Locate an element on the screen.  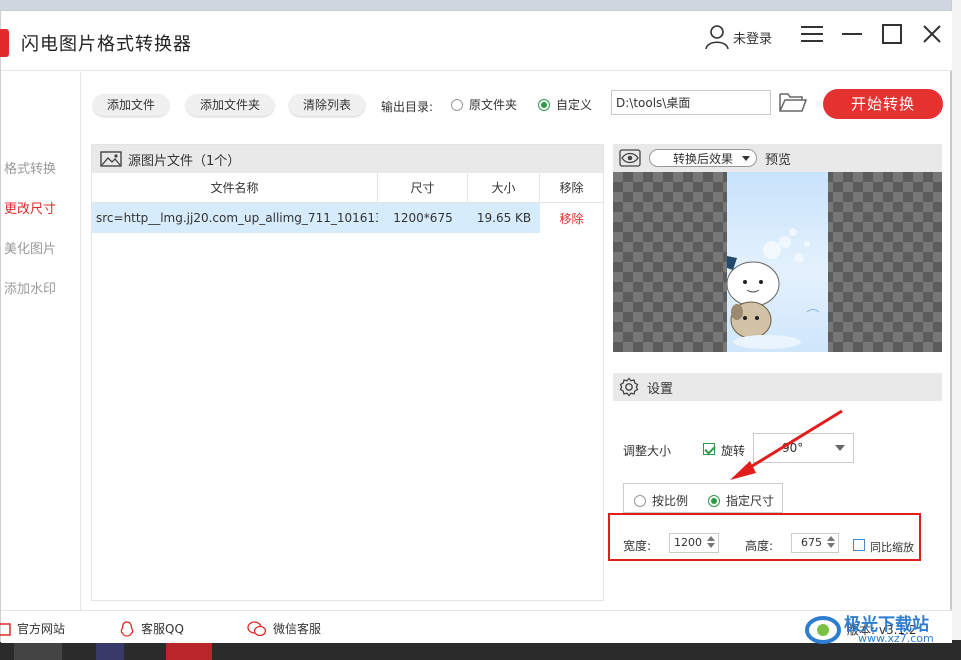
radio-by-ratio: 按比例 is located at coordinates (661, 500).